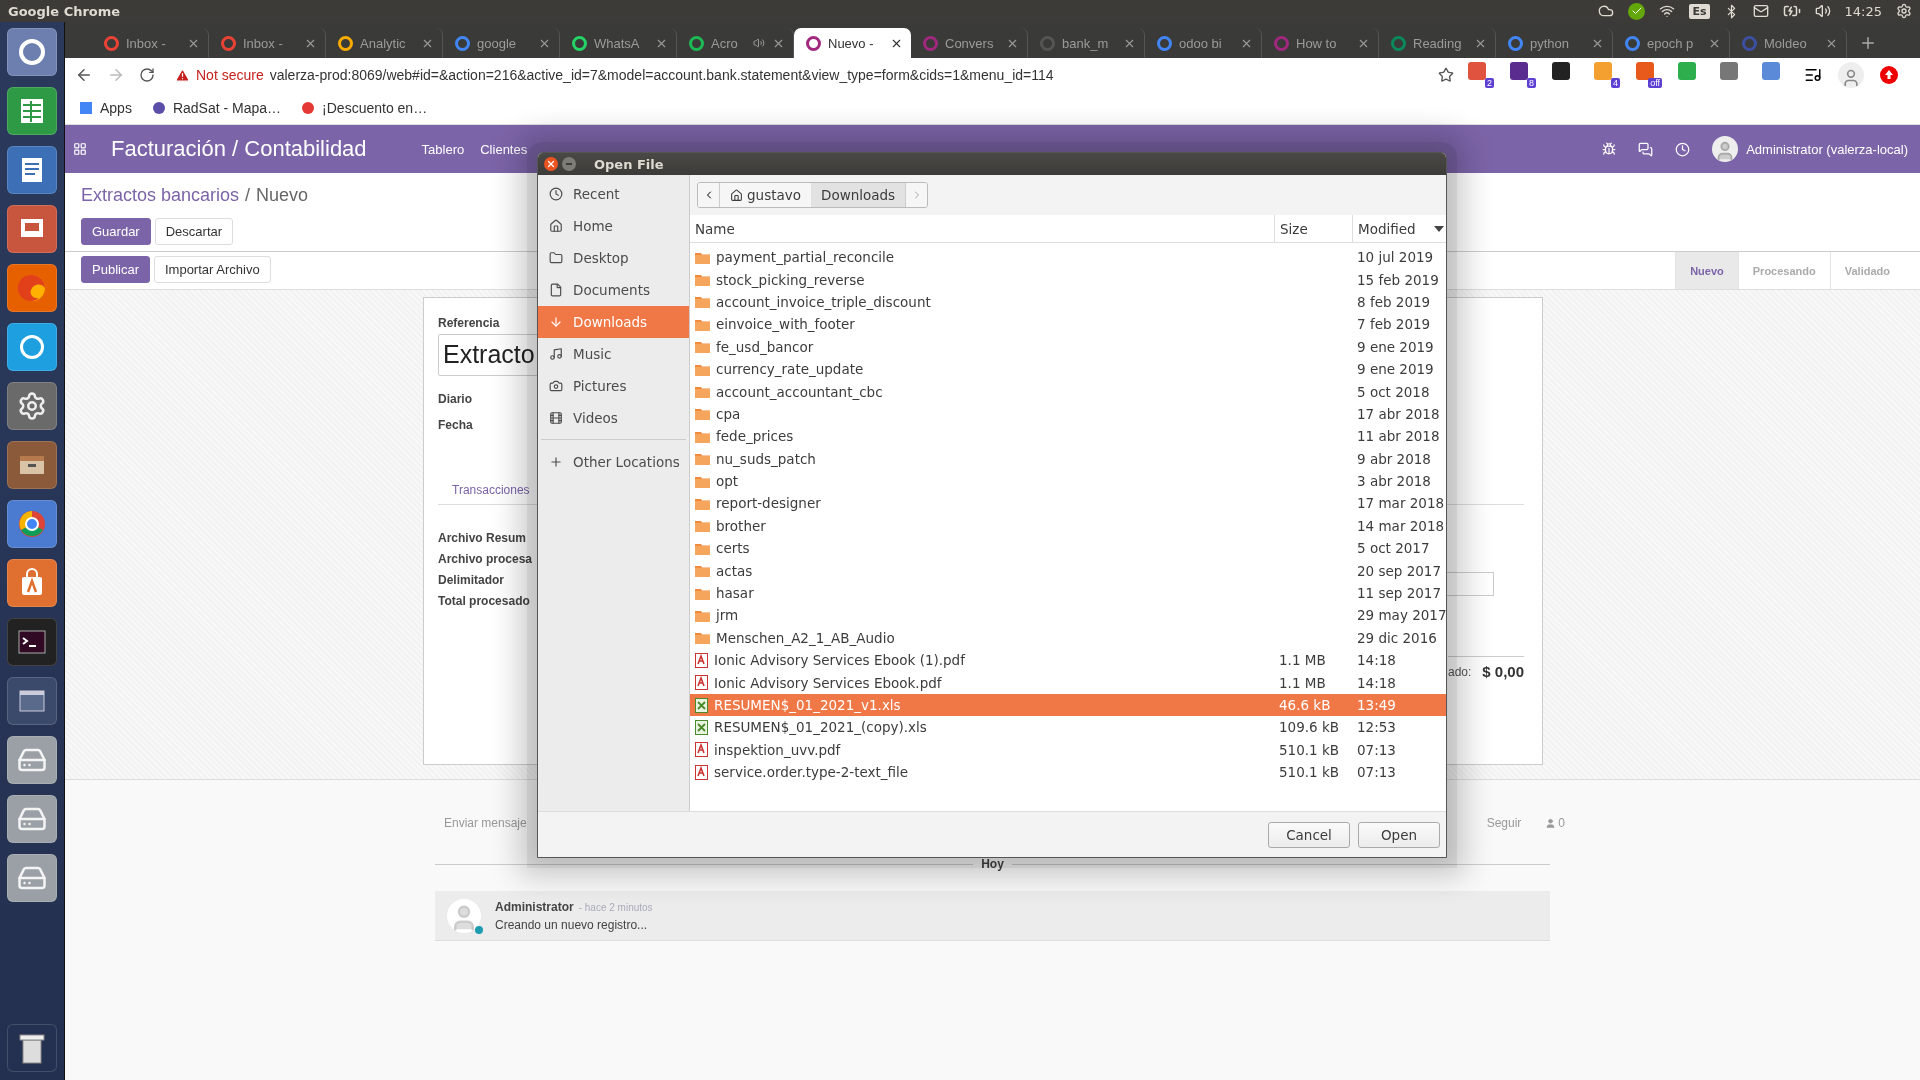  I want to click on file-row: certs 5 oct 2017, so click(1068, 548).